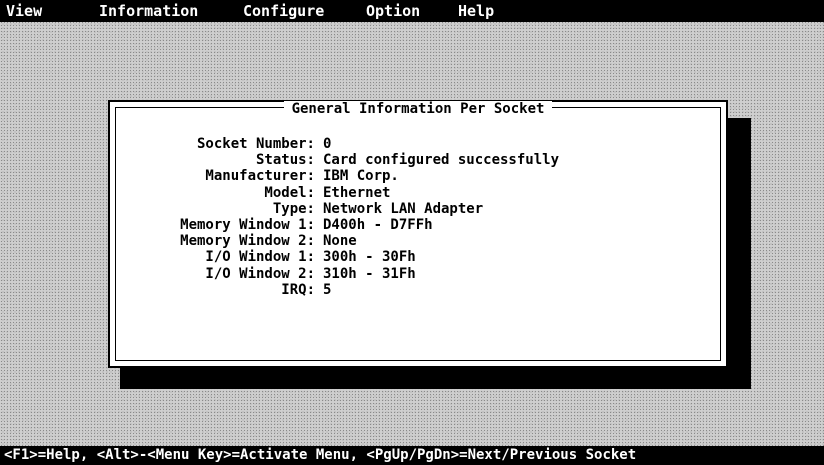 The image size is (824, 465). Describe the element at coordinates (293, 208) in the screenshot. I see `type-label: Type:` at that location.